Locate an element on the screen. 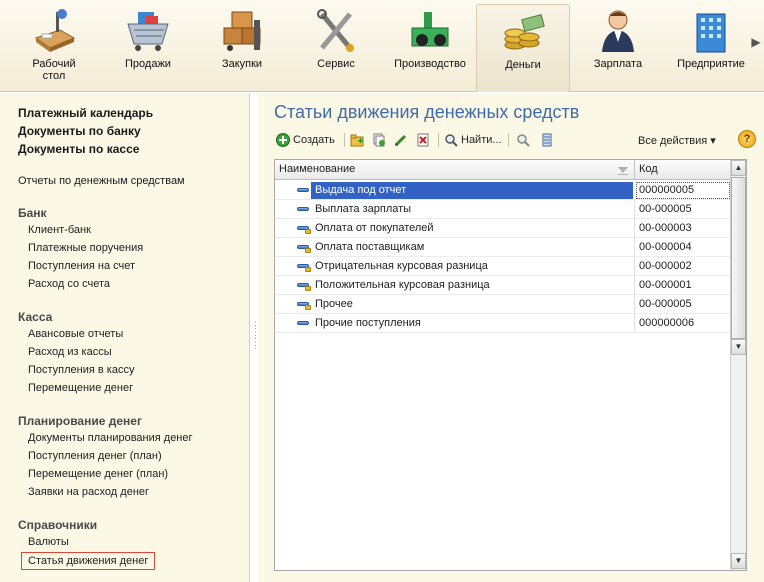  sections-scroll-right-icon: ▶ is located at coordinates (756, 42).